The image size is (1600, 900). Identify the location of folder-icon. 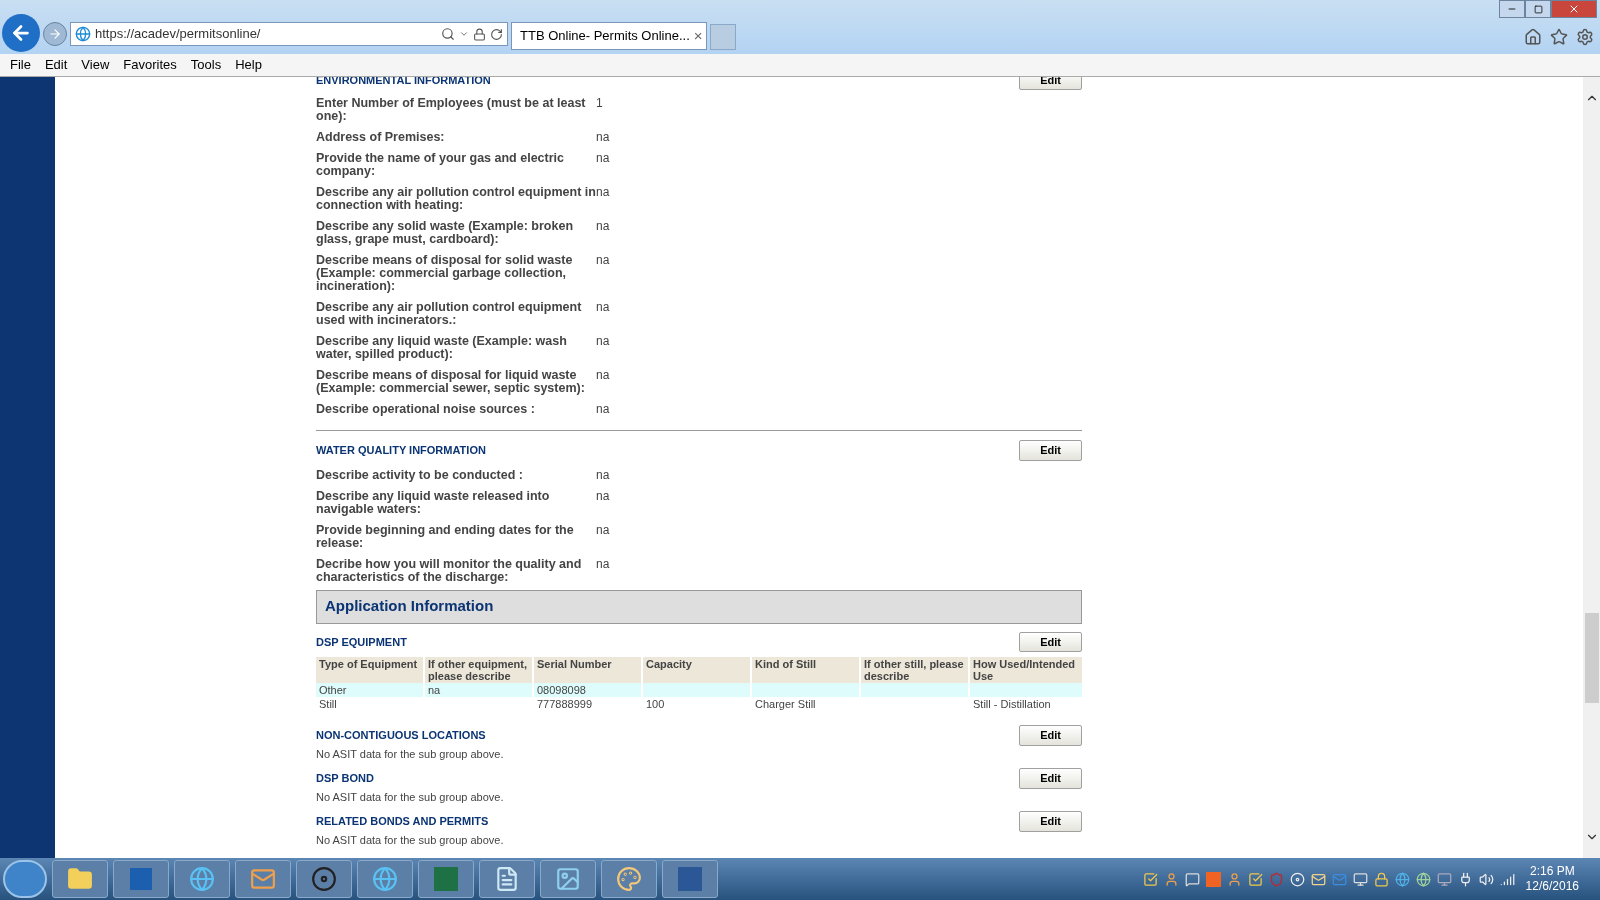
(80, 879).